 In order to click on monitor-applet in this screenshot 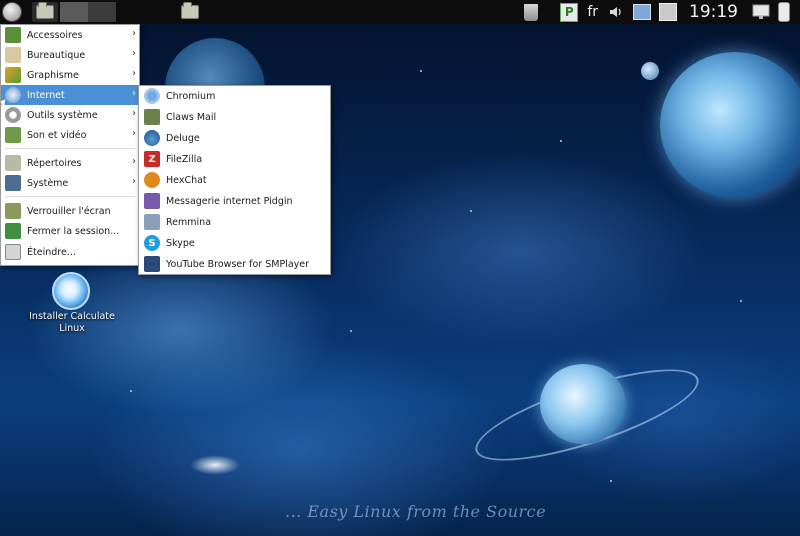, I will do `click(761, 12)`.